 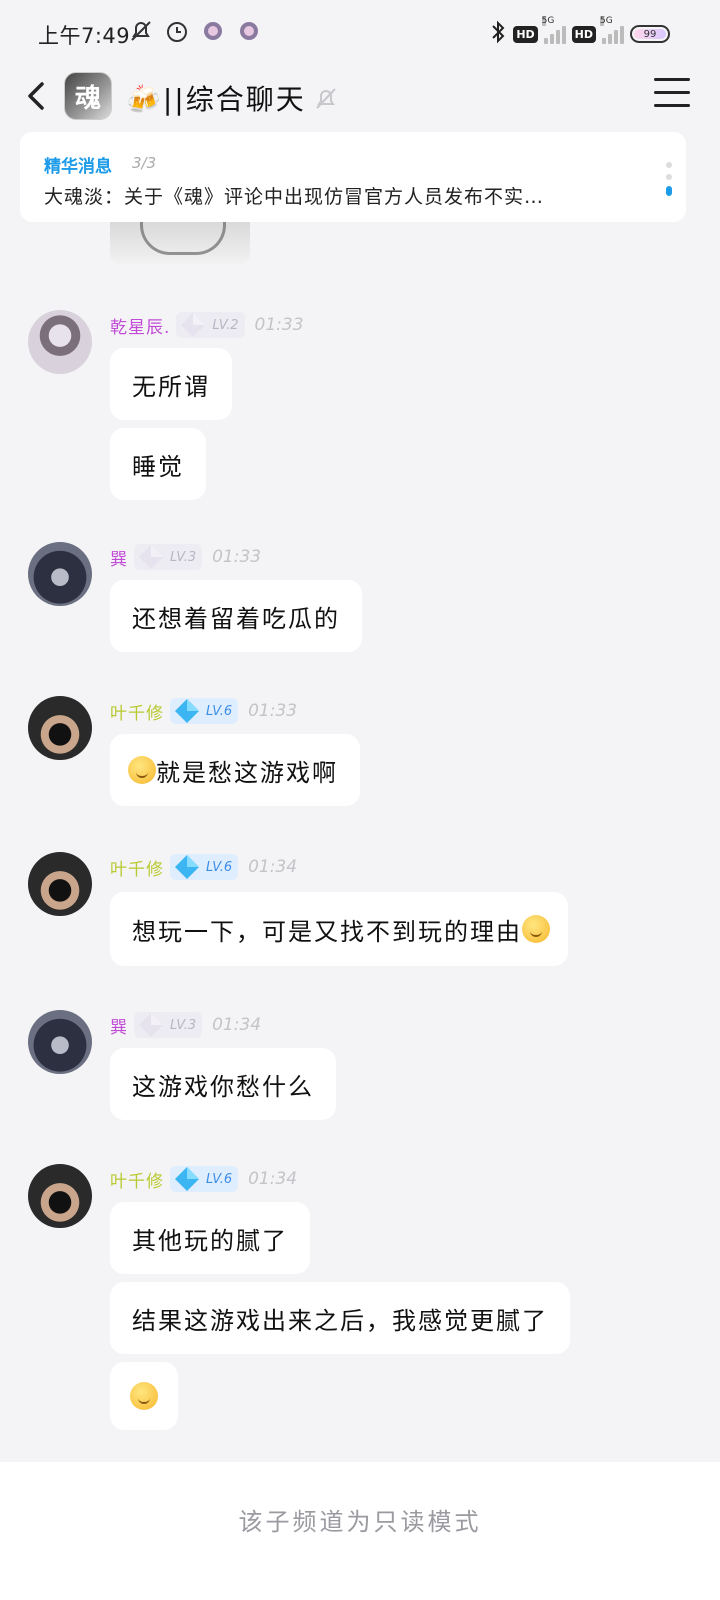 What do you see at coordinates (247, 772) in the screenshot?
I see `message-text: 就是愁这游戏啊` at bounding box center [247, 772].